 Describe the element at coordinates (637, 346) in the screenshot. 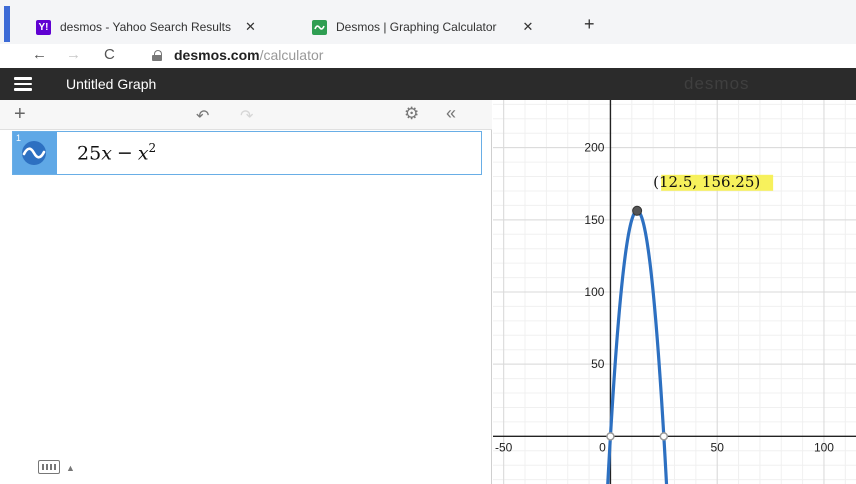

I see `function-curve` at that location.